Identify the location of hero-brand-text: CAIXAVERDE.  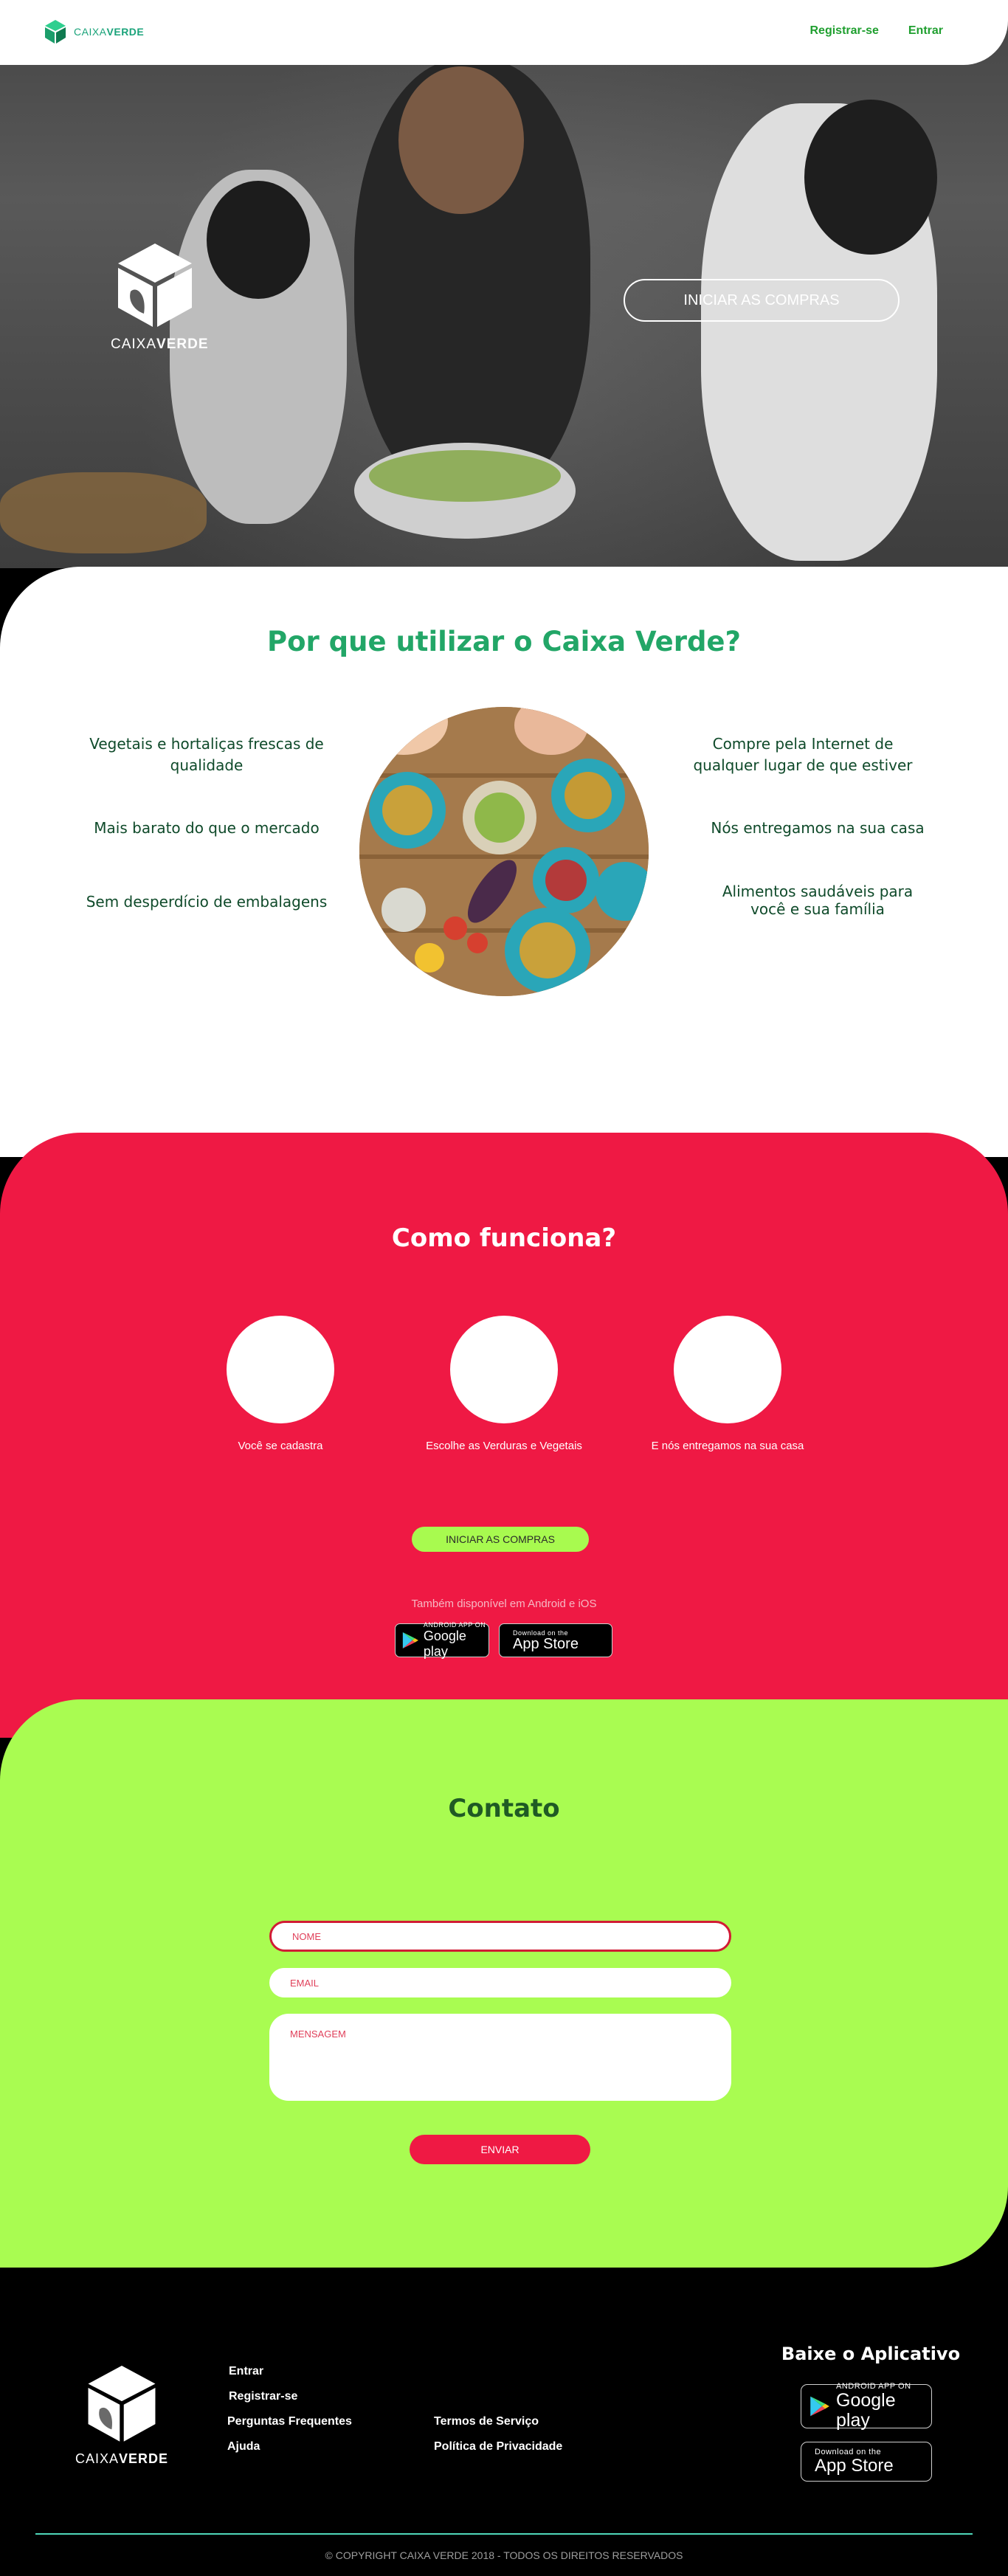
(160, 344).